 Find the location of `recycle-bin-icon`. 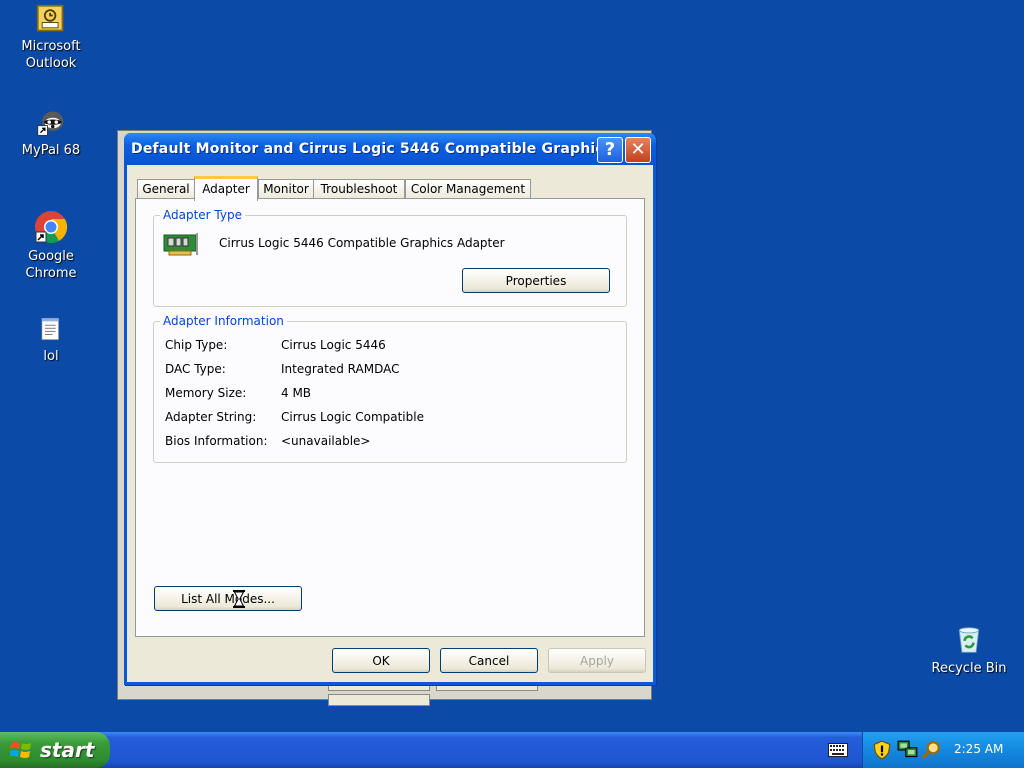

recycle-bin-icon is located at coordinates (969, 640).